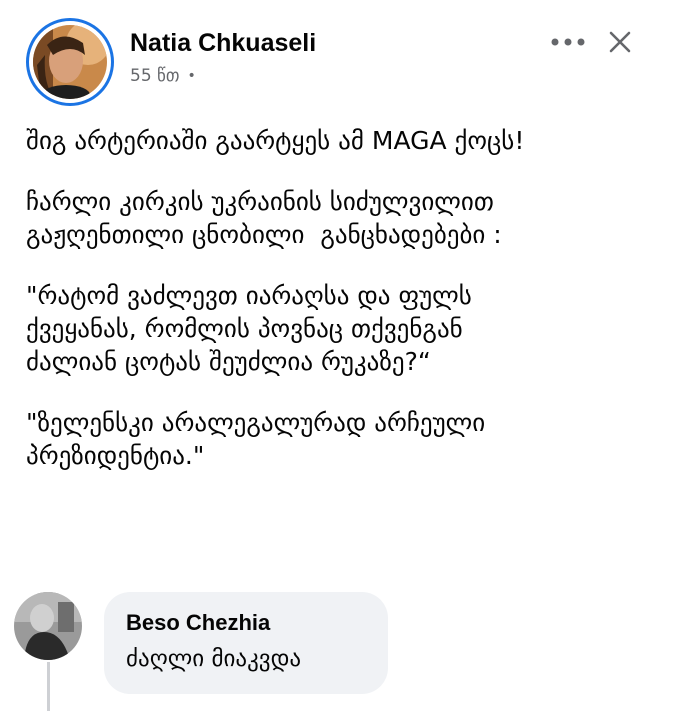  I want to click on post-line: შიგ არტერიაში გაარტყეს ამ MAGA ქოცს!, so click(275, 140).